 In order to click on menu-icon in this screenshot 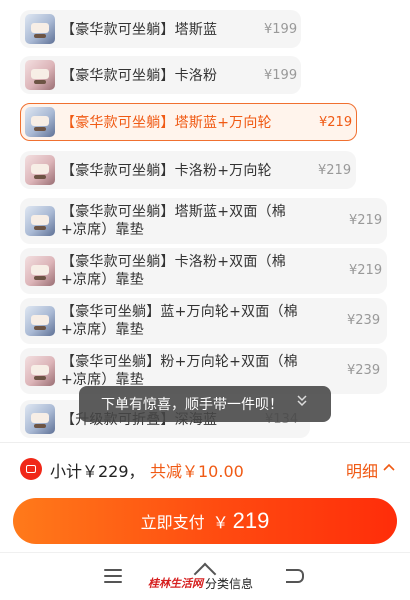, I will do `click(113, 576)`.